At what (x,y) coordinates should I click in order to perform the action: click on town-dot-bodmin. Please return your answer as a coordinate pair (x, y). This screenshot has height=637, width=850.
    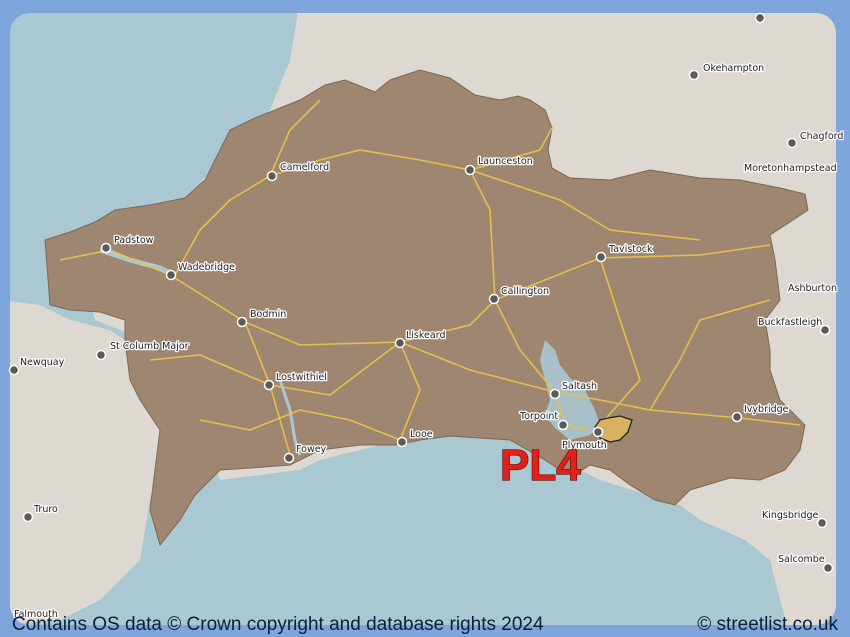
    Looking at the image, I should click on (242, 322).